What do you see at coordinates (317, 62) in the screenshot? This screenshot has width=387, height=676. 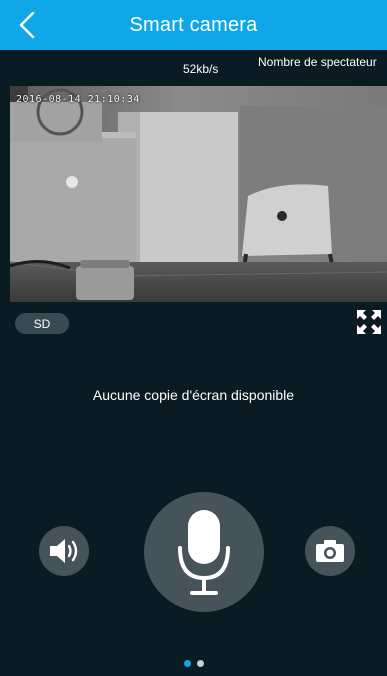 I see `viewers-label: Nombre de spectateur` at bounding box center [317, 62].